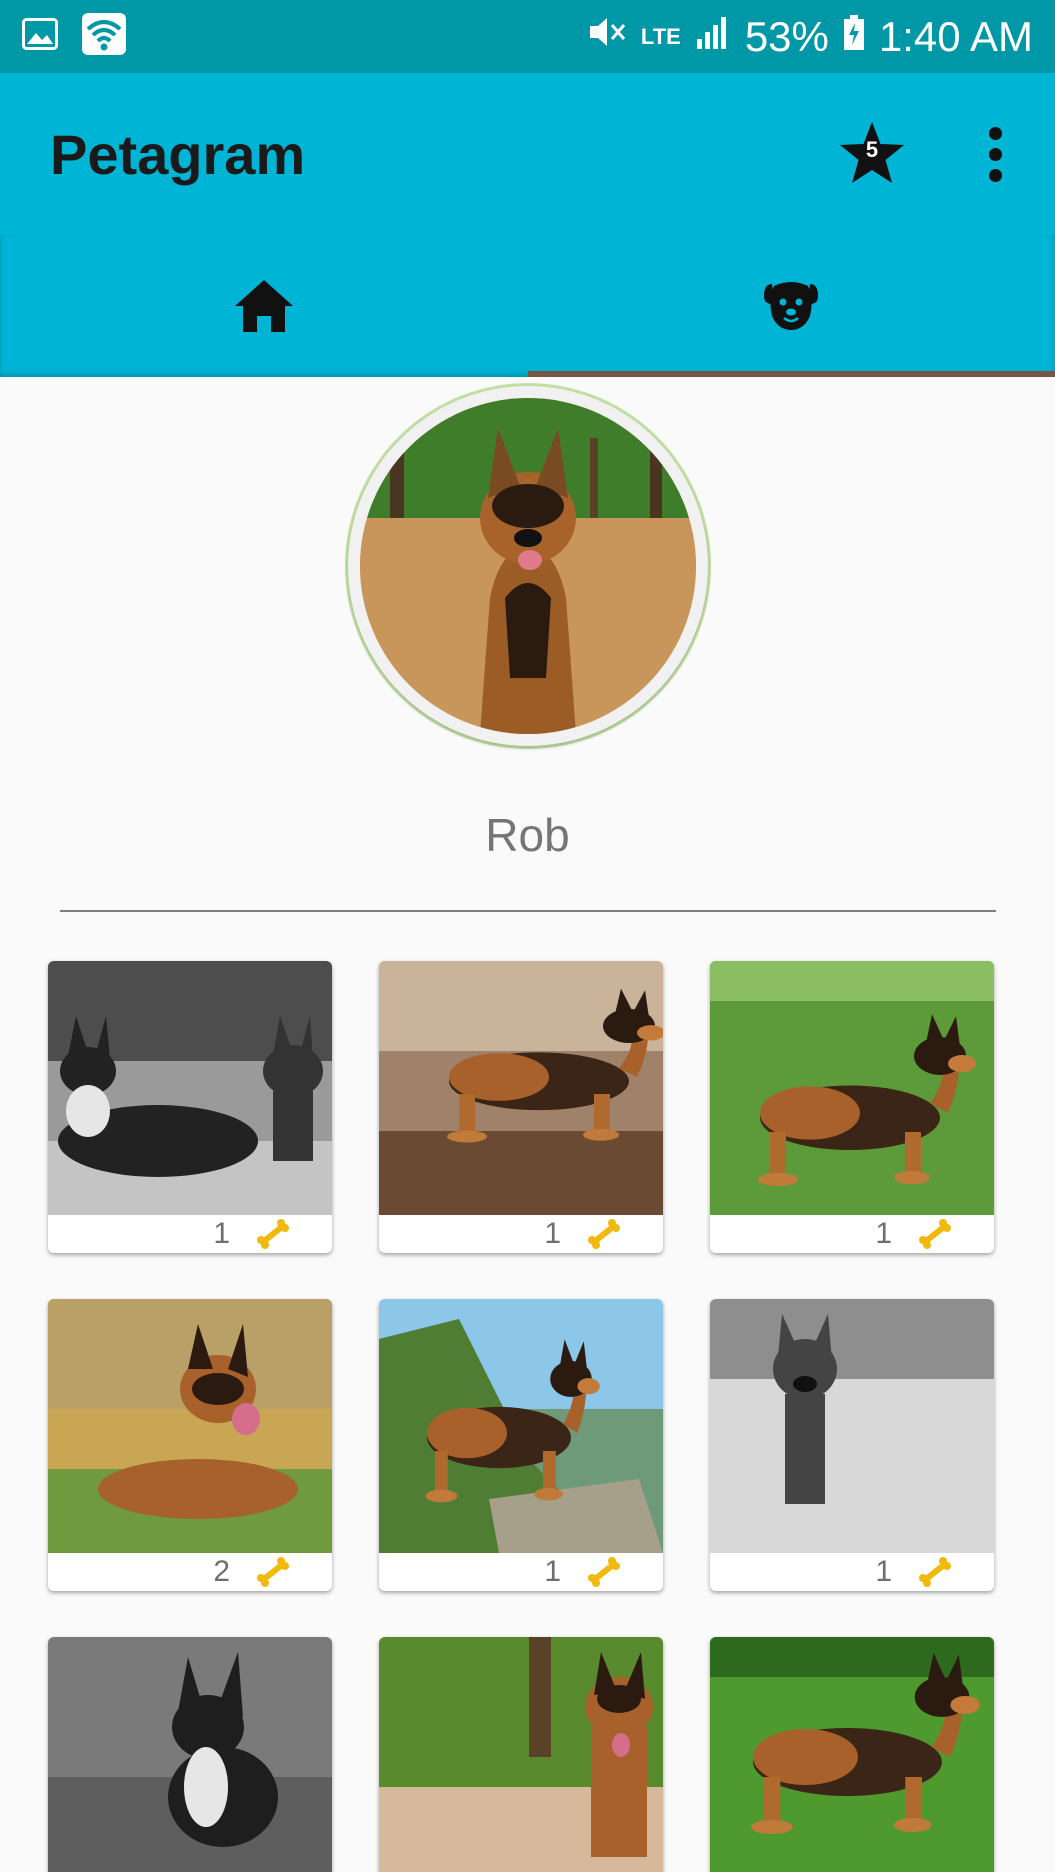 This screenshot has width=1055, height=1872. I want to click on tab-bar, so click(527, 306).